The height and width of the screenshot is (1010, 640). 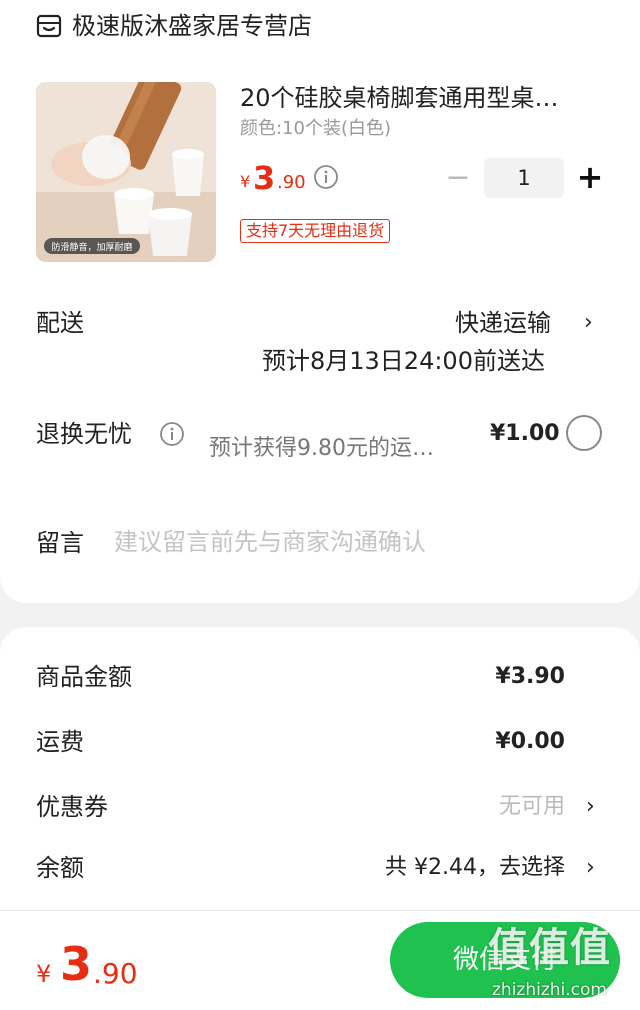 What do you see at coordinates (590, 807) in the screenshot?
I see `coupon-chevron-icon: ›` at bounding box center [590, 807].